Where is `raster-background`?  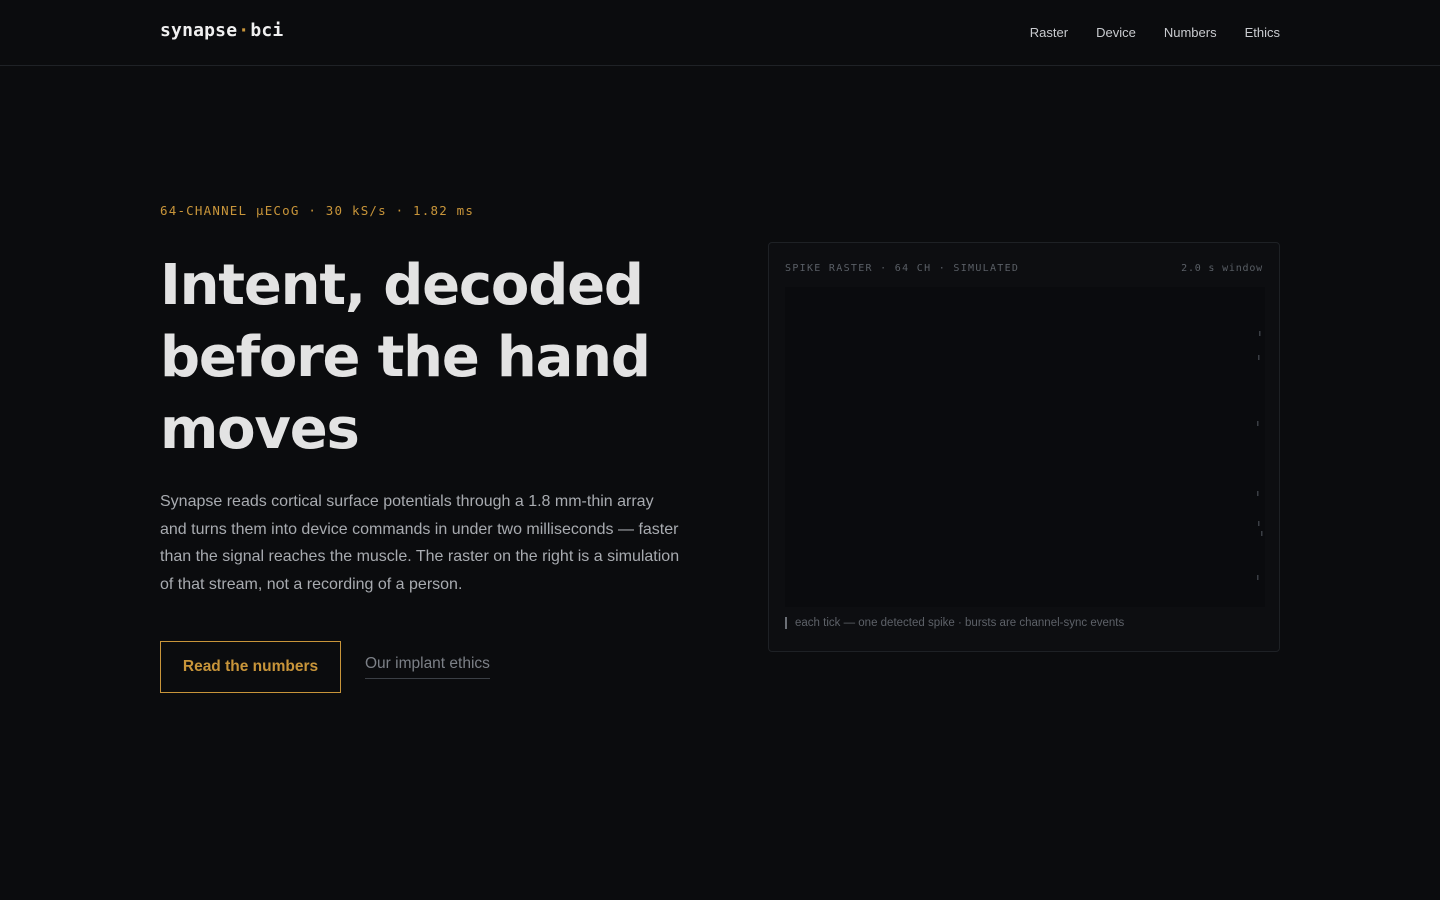 raster-background is located at coordinates (1025, 447).